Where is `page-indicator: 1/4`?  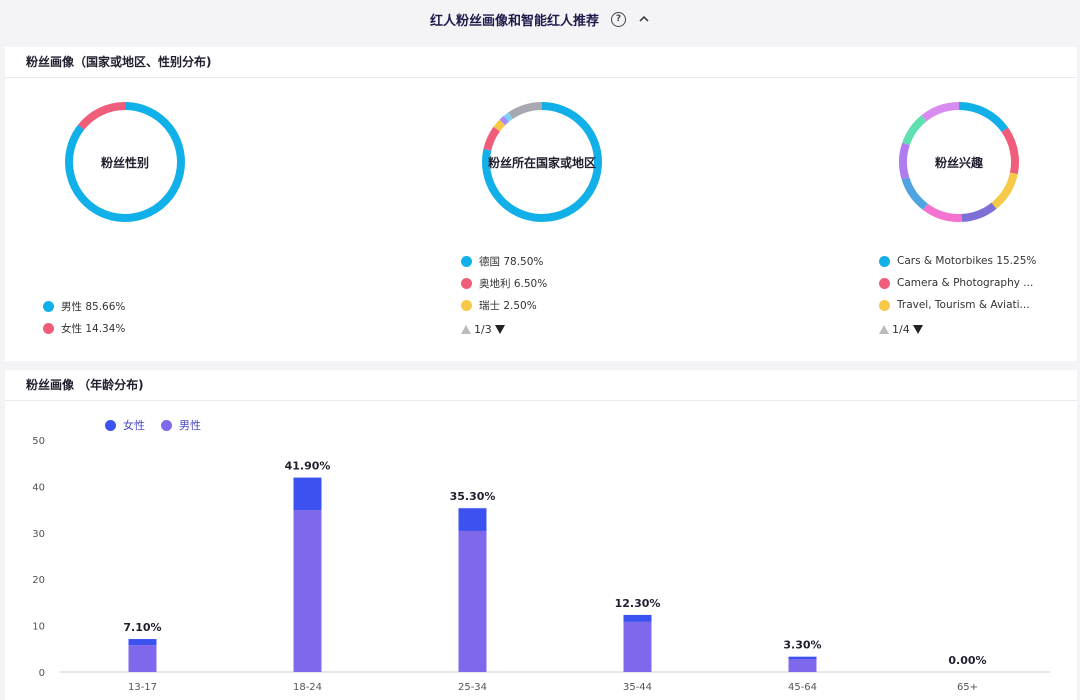
page-indicator: 1/4 is located at coordinates (901, 329).